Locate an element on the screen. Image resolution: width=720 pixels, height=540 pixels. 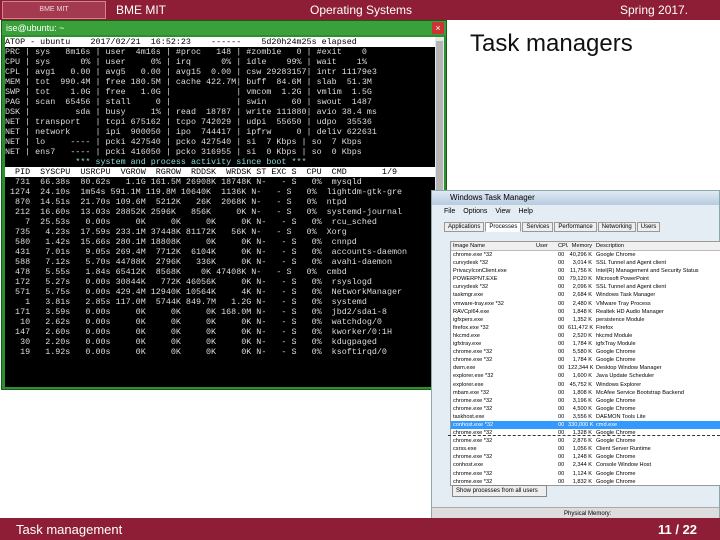
menu-item-options: Options is located at coordinates (475, 211).